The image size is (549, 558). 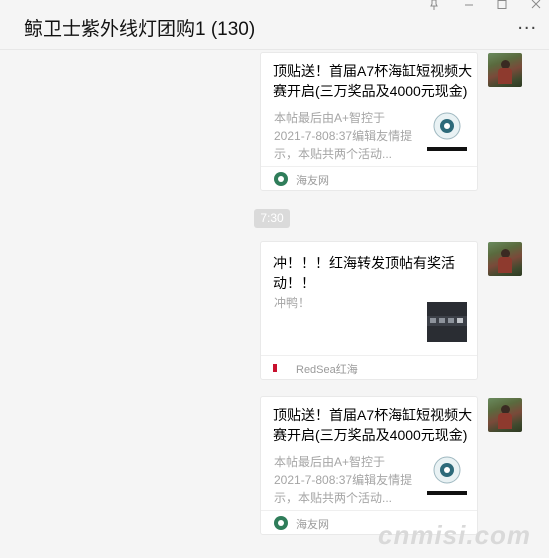 I want to click on card-title: 冲！！！红海转发顶帖有奖活动！！, so click(x=364, y=273).